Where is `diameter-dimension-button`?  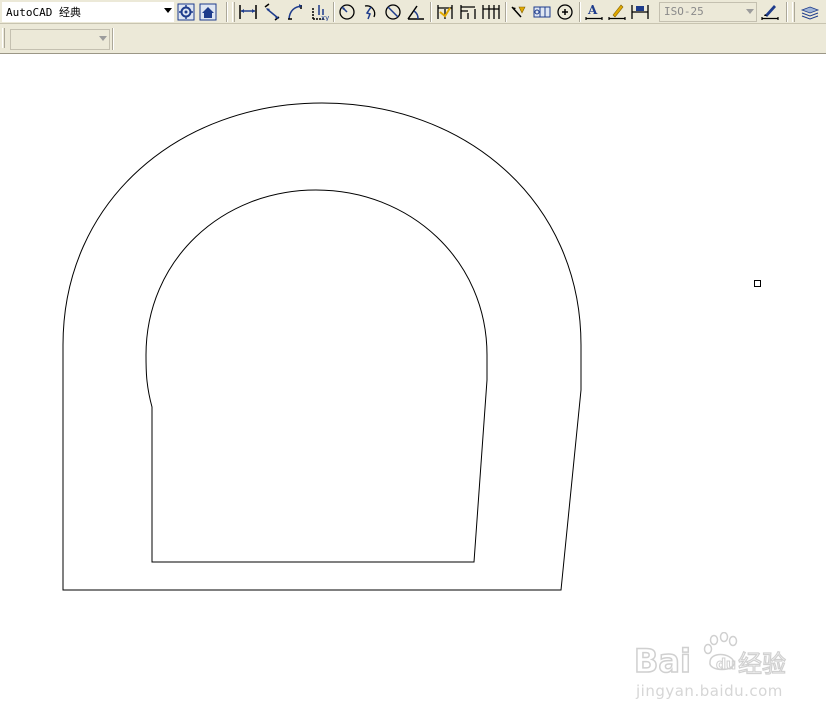
diameter-dimension-button is located at coordinates (393, 12).